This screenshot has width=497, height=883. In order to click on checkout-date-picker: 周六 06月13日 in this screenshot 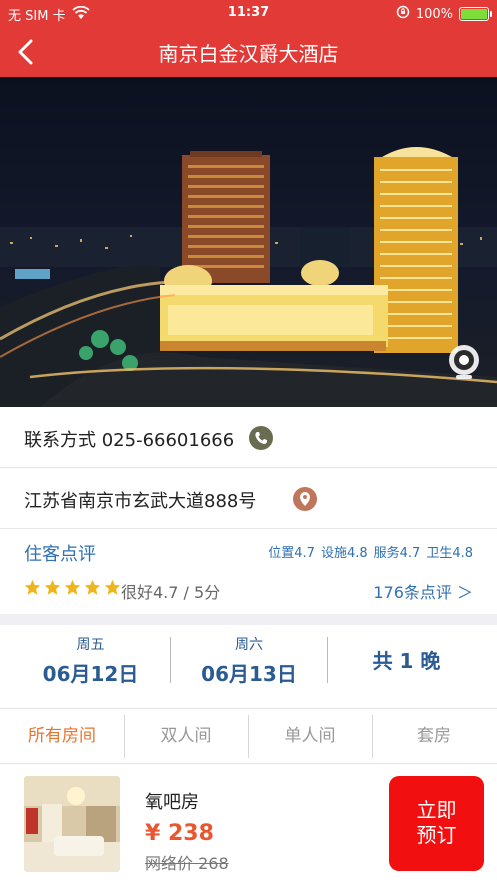, I will do `click(249, 667)`.